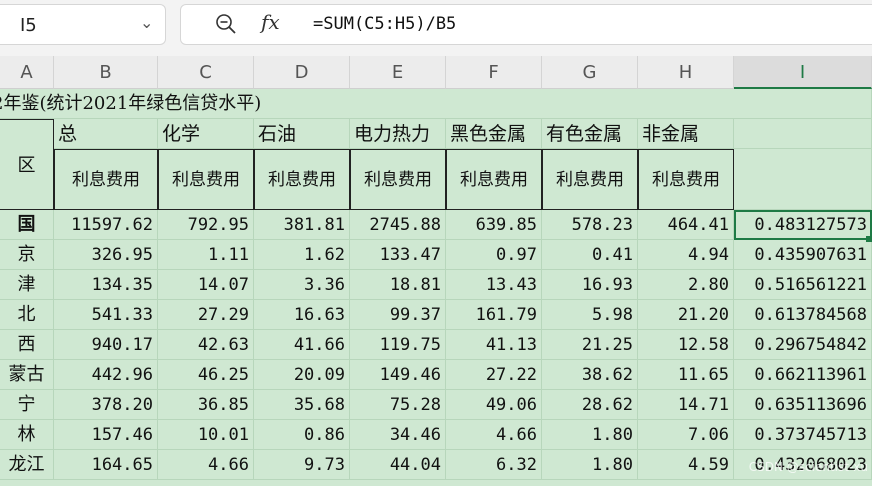 The height and width of the screenshot is (486, 872). Describe the element at coordinates (398, 134) in the screenshot. I see `header-e: 电力热力` at that location.